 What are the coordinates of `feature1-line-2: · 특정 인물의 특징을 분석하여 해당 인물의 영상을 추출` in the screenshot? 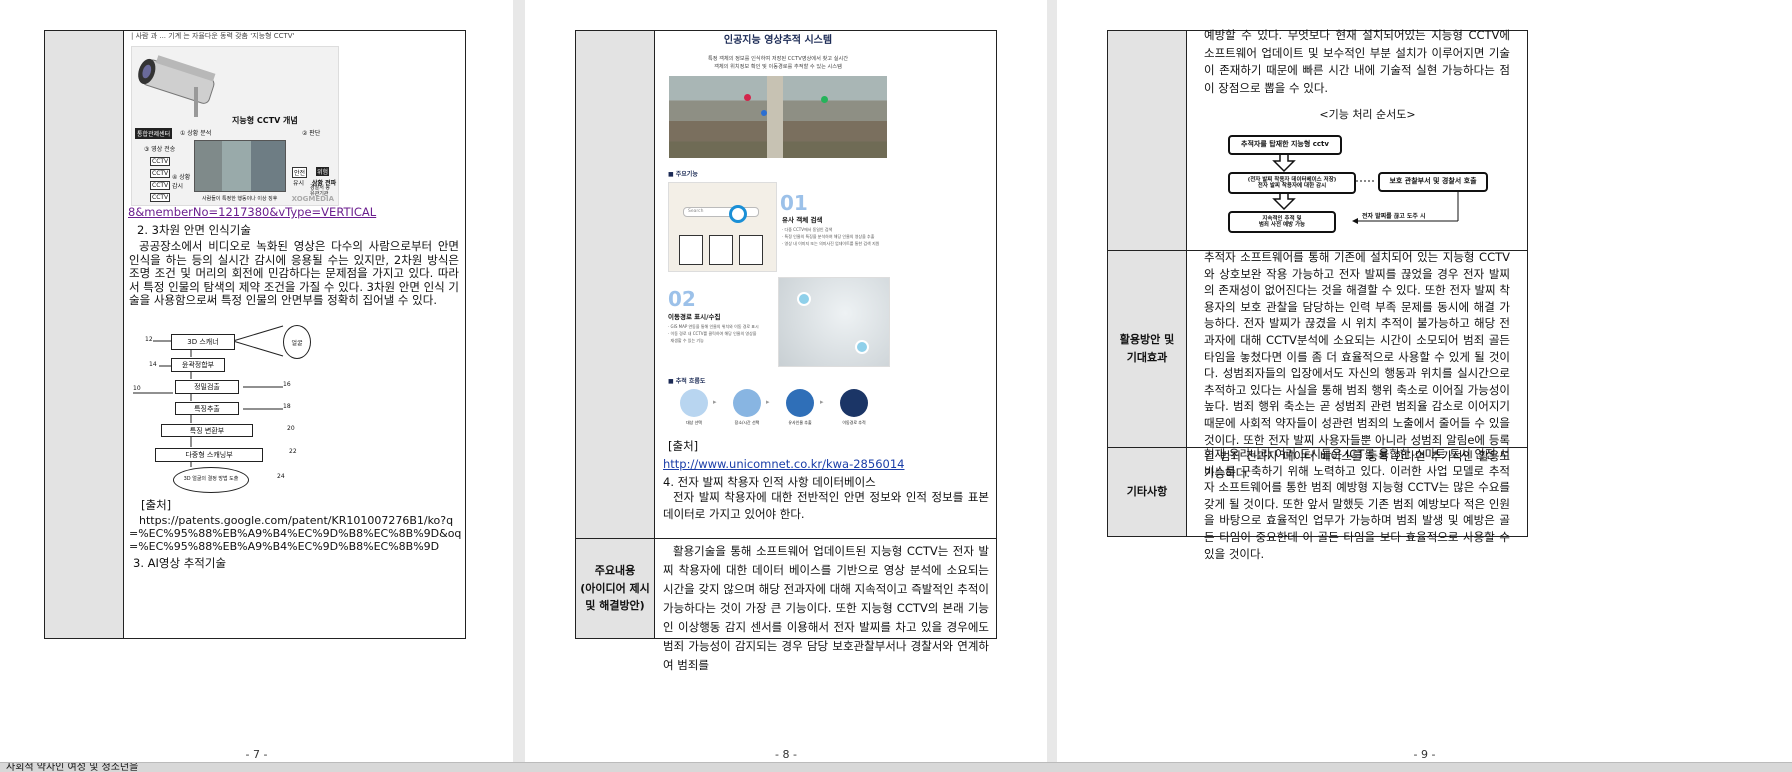 It's located at (828, 236).